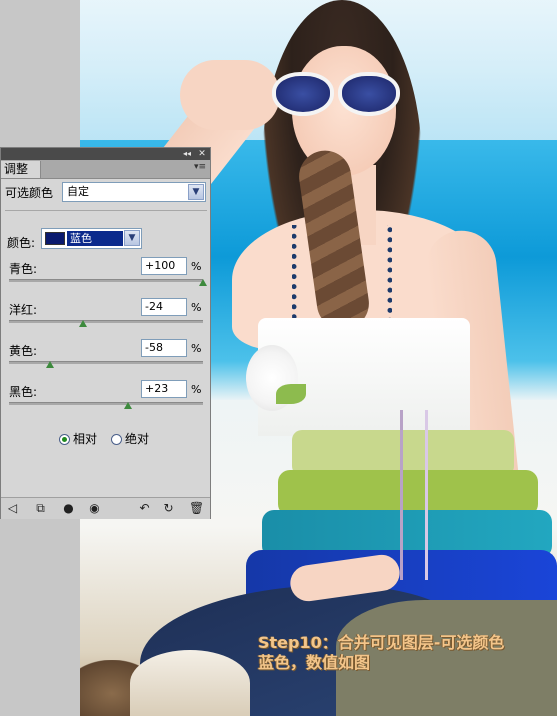 This screenshot has width=557, height=716. What do you see at coordinates (196, 266) in the screenshot?
I see `cyan-unit: %` at bounding box center [196, 266].